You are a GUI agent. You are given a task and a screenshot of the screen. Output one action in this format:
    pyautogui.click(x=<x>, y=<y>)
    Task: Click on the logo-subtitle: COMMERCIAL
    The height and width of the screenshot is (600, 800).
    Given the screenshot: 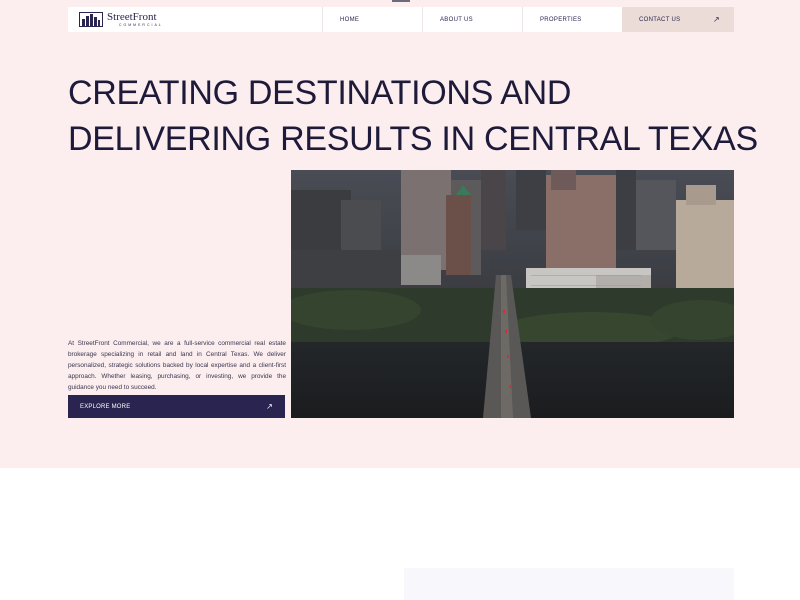 What is the action you would take?
    pyautogui.click(x=141, y=24)
    